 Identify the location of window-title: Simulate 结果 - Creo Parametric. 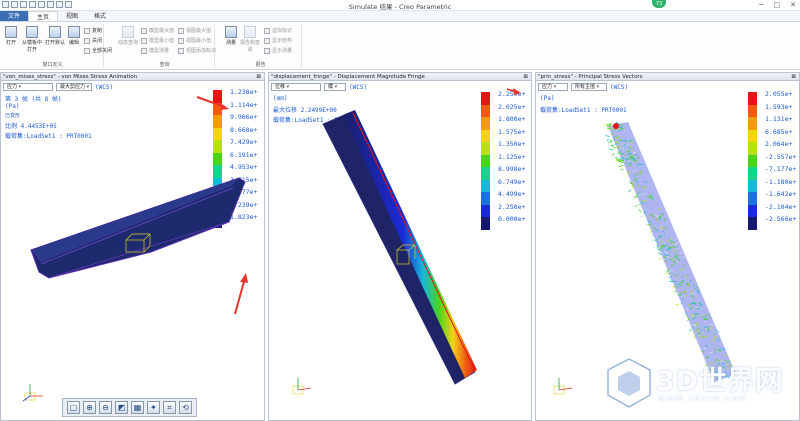
(400, 7).